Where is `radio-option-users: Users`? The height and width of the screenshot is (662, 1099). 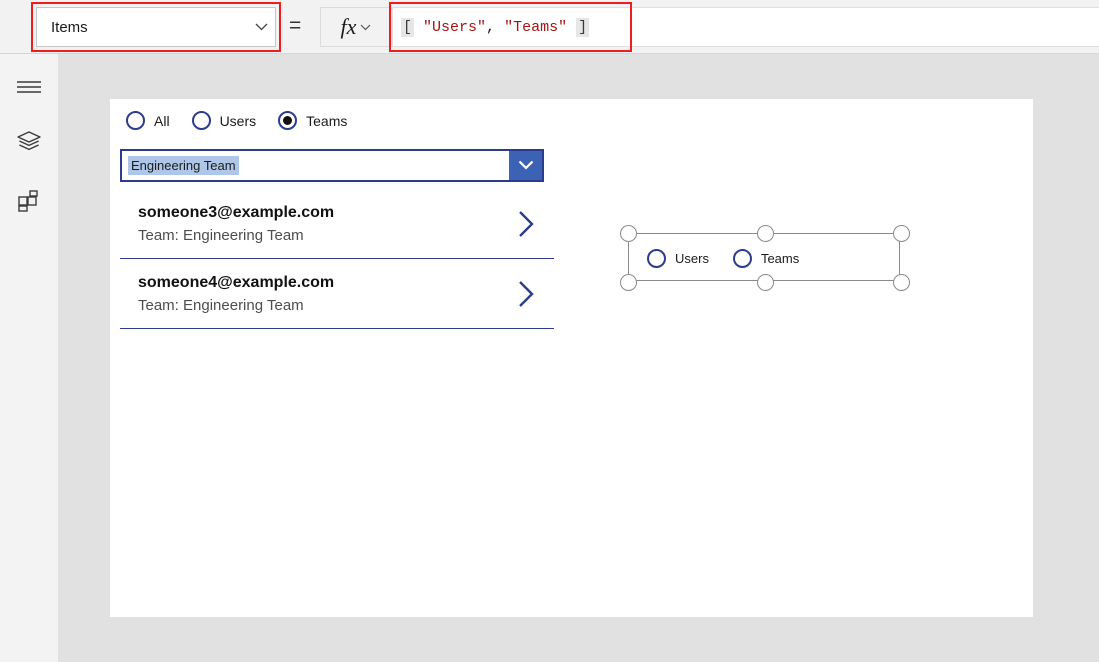 radio-option-users: Users is located at coordinates (224, 120).